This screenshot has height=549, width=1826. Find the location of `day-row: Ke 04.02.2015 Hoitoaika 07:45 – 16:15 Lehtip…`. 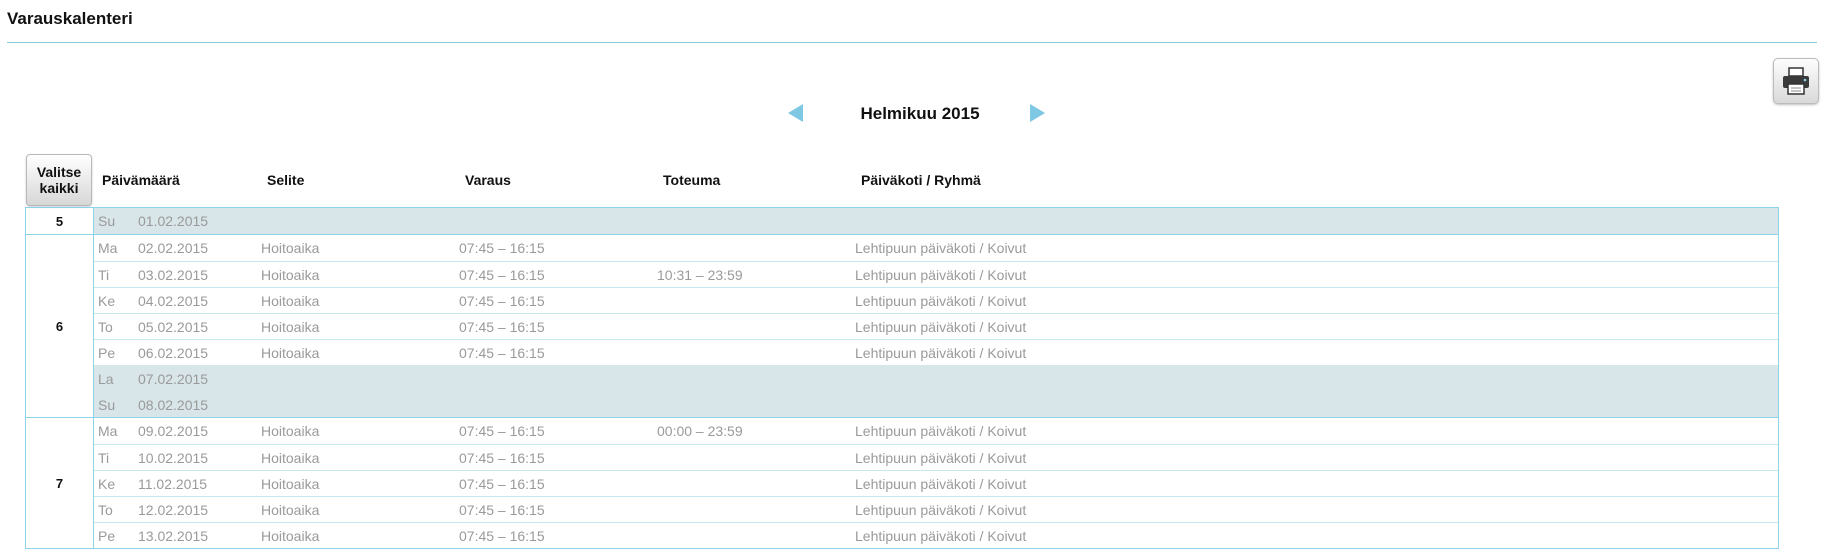

day-row: Ke 04.02.2015 Hoitoaika 07:45 – 16:15 Lehtip… is located at coordinates (936, 300).